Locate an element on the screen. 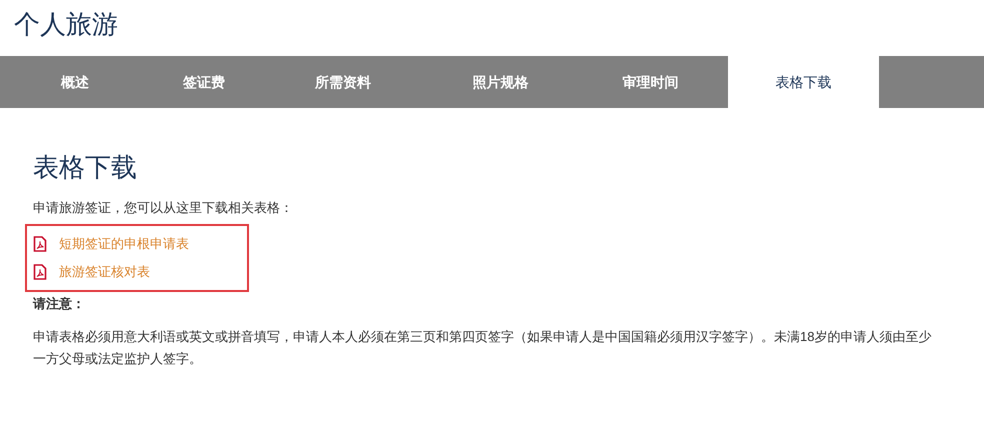 The width and height of the screenshot is (984, 433). tab: 审理时间 is located at coordinates (650, 82).